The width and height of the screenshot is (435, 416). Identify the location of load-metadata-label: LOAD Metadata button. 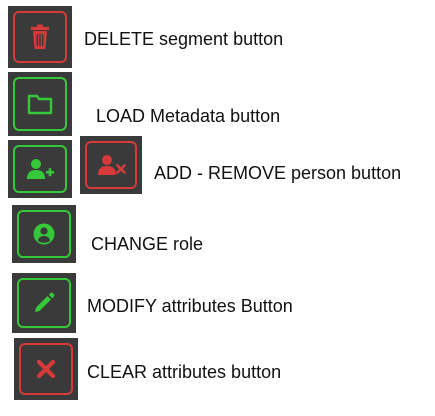
(188, 116).